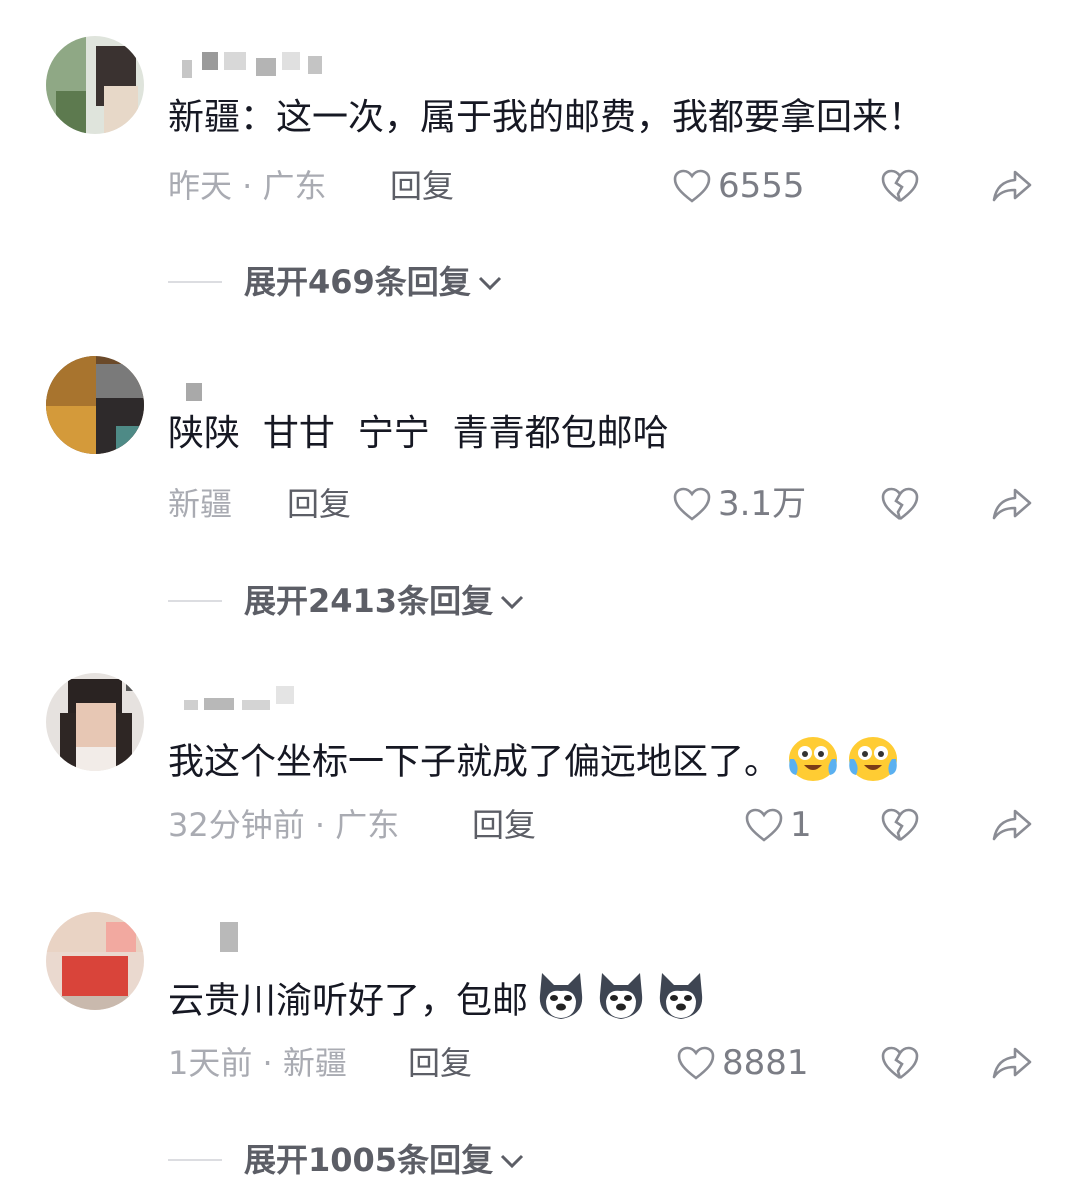 This screenshot has height=1181, width=1080. I want to click on comment-text: 云贵川渝听好了，包邮, so click(438, 1002).